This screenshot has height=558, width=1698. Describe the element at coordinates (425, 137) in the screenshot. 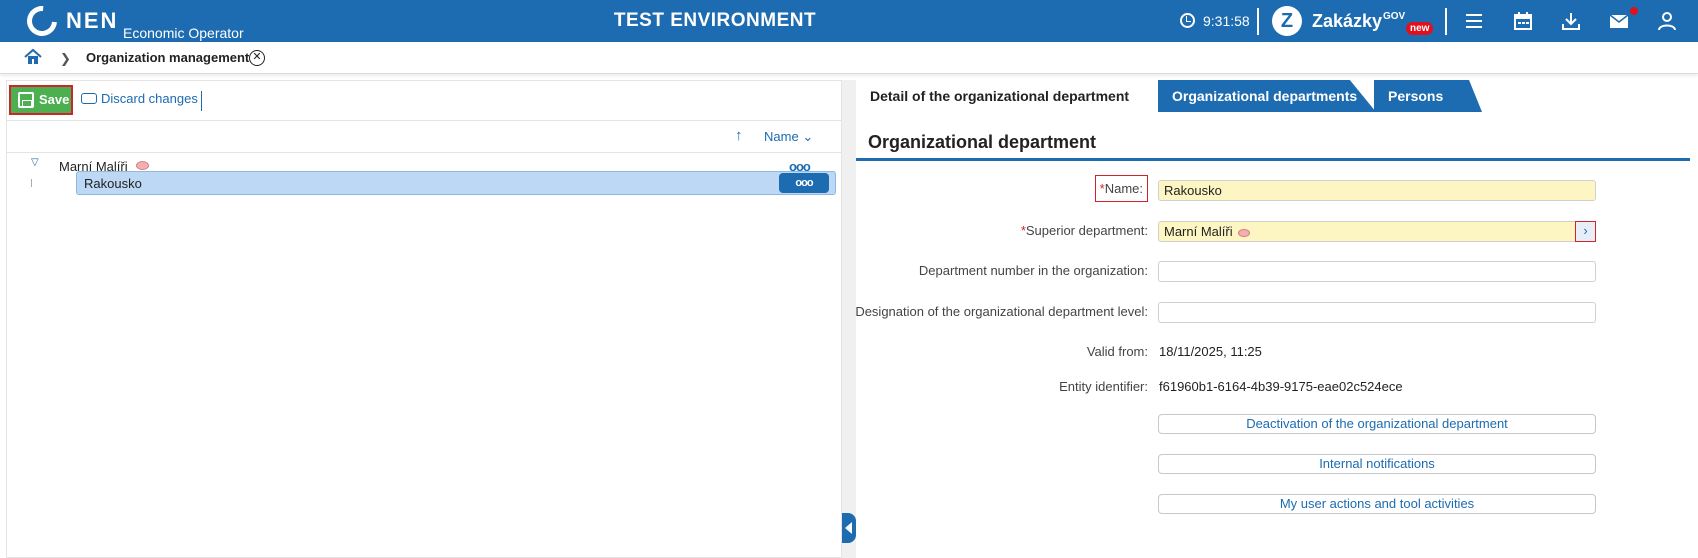

I see `sort-bar: ↑ Name ⌄` at that location.